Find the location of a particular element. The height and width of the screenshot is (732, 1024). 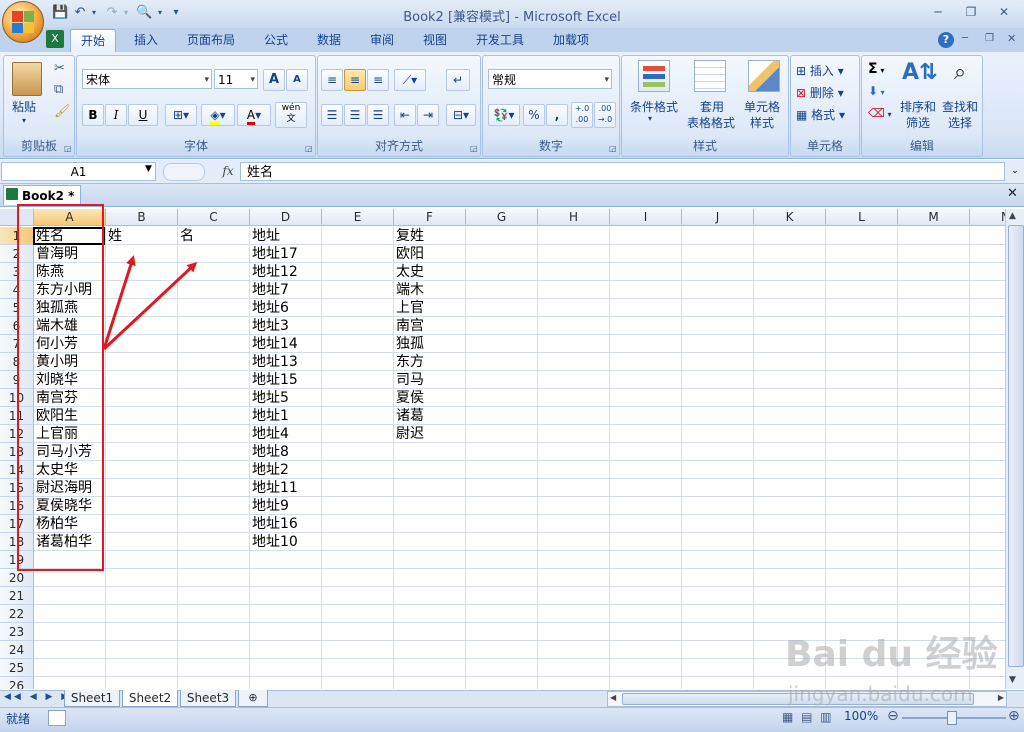

zoom-slider-thumb is located at coordinates (952, 718).